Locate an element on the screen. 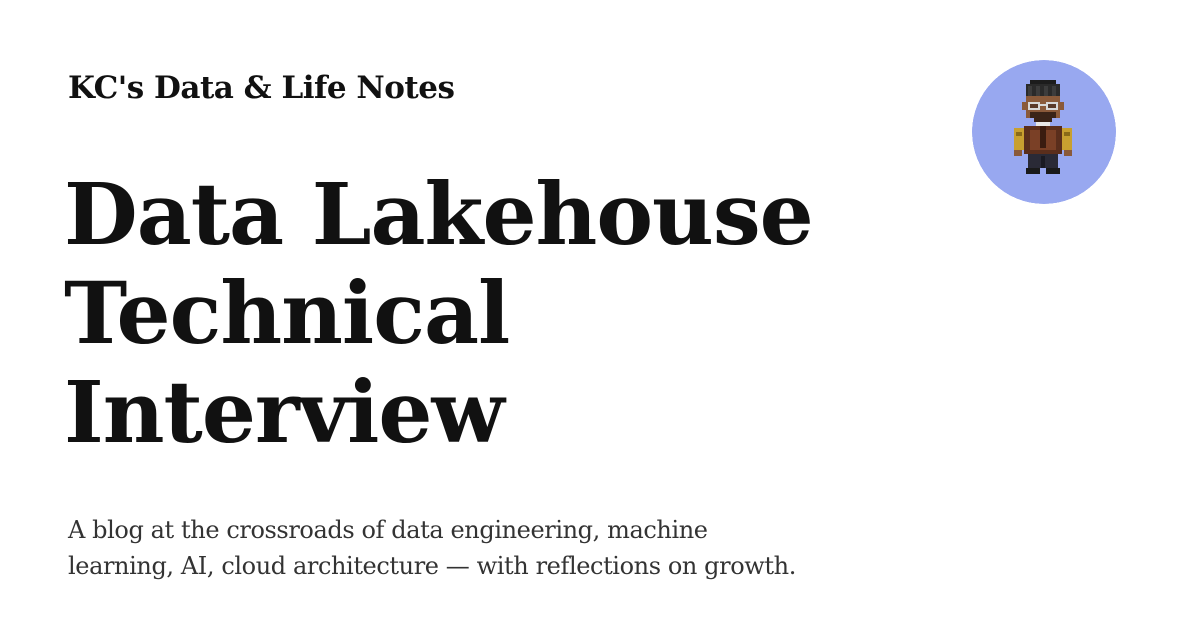  pixel-art-person-icon is located at coordinates (1044, 132).